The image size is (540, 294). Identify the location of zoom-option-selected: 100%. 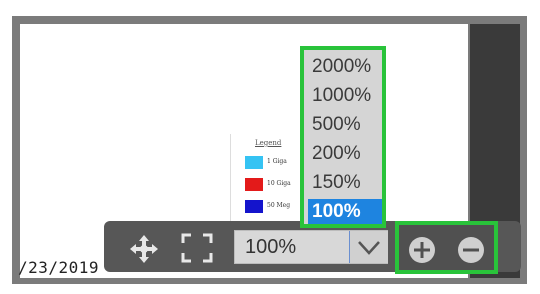
(345, 211).